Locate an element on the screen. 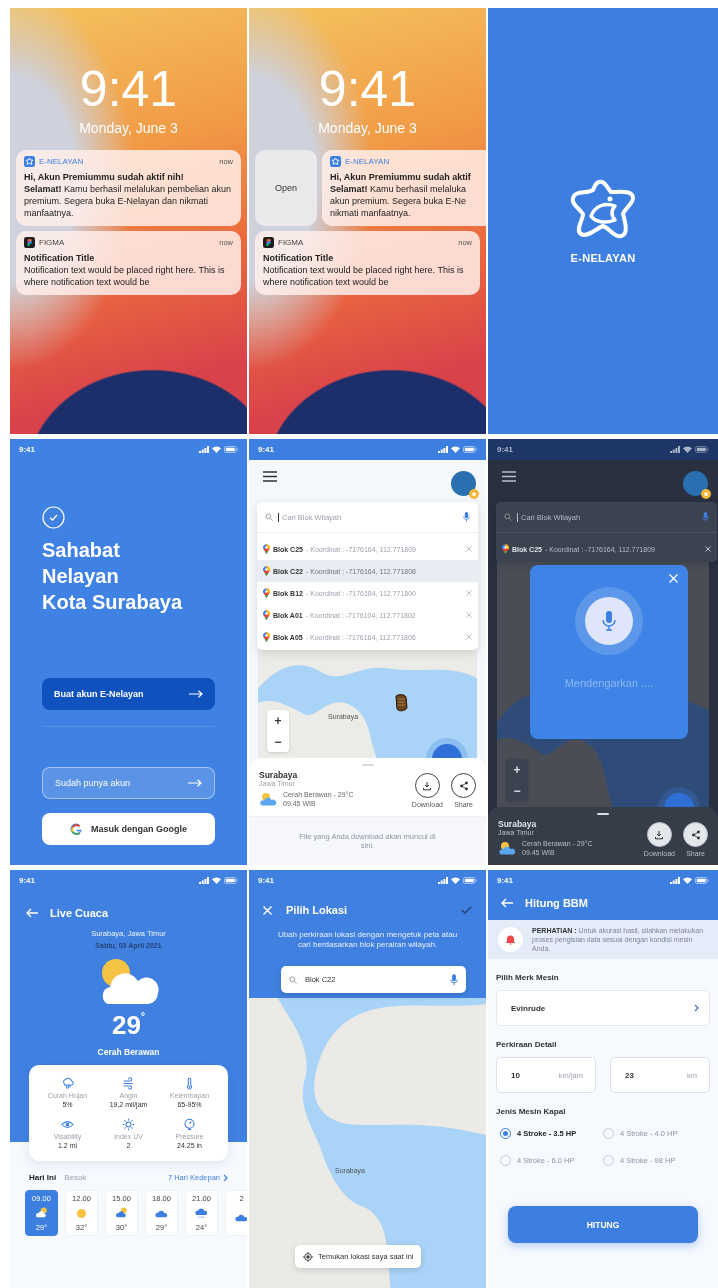 The width and height of the screenshot is (718, 1288). eye-icon is located at coordinates (67, 1124).